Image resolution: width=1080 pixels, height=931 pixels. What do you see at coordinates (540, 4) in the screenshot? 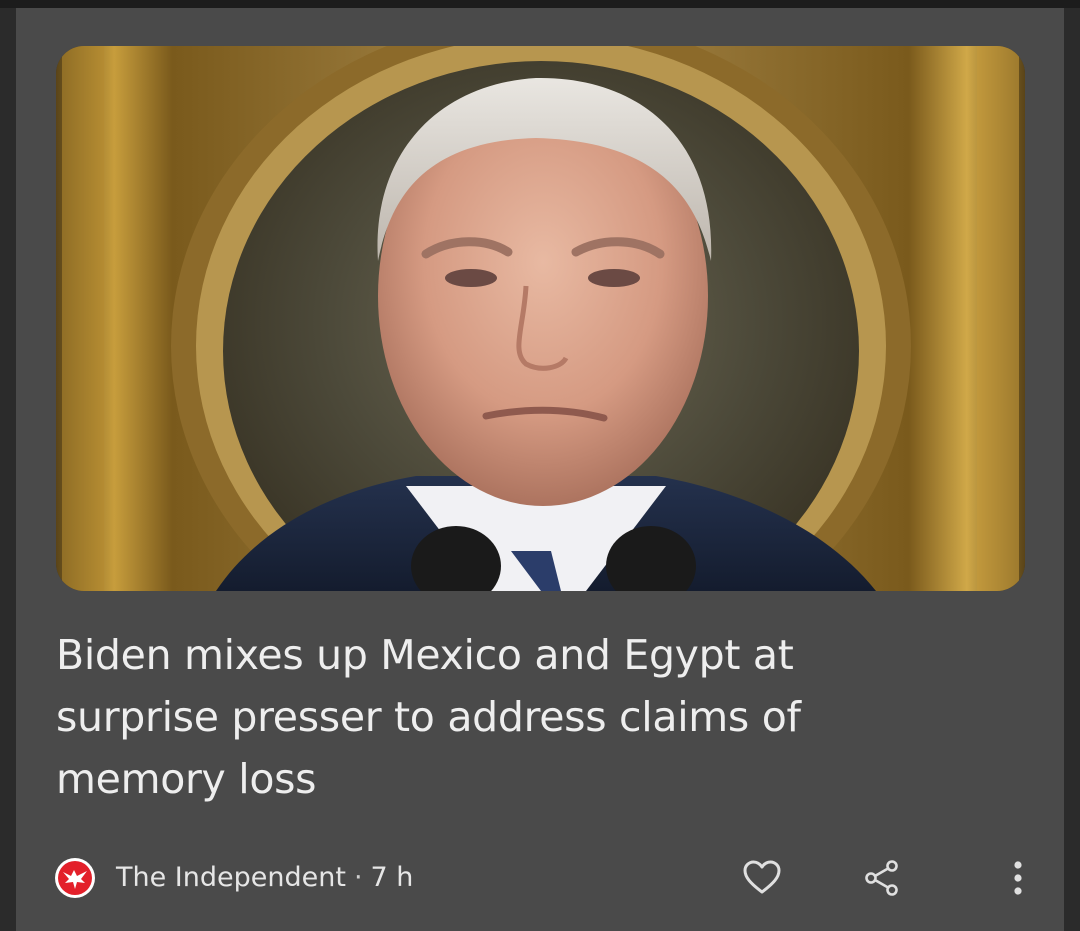
I see `status-bar-edge` at bounding box center [540, 4].